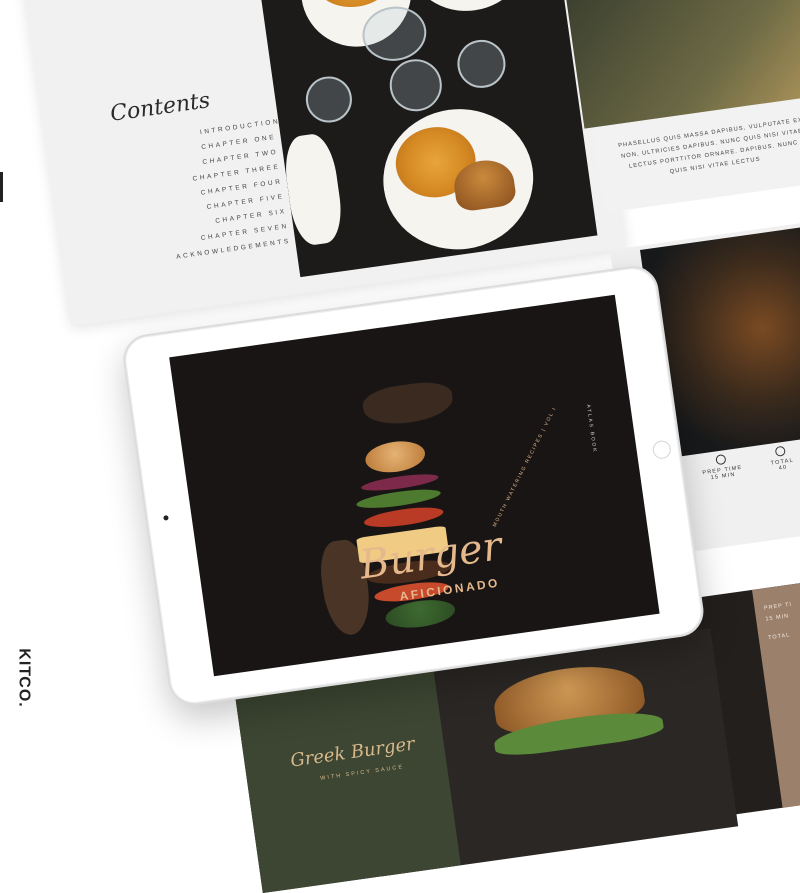 The width and height of the screenshot is (800, 893). Describe the element at coordinates (429, 139) in the screenshot. I see `food-table-photo` at that location.